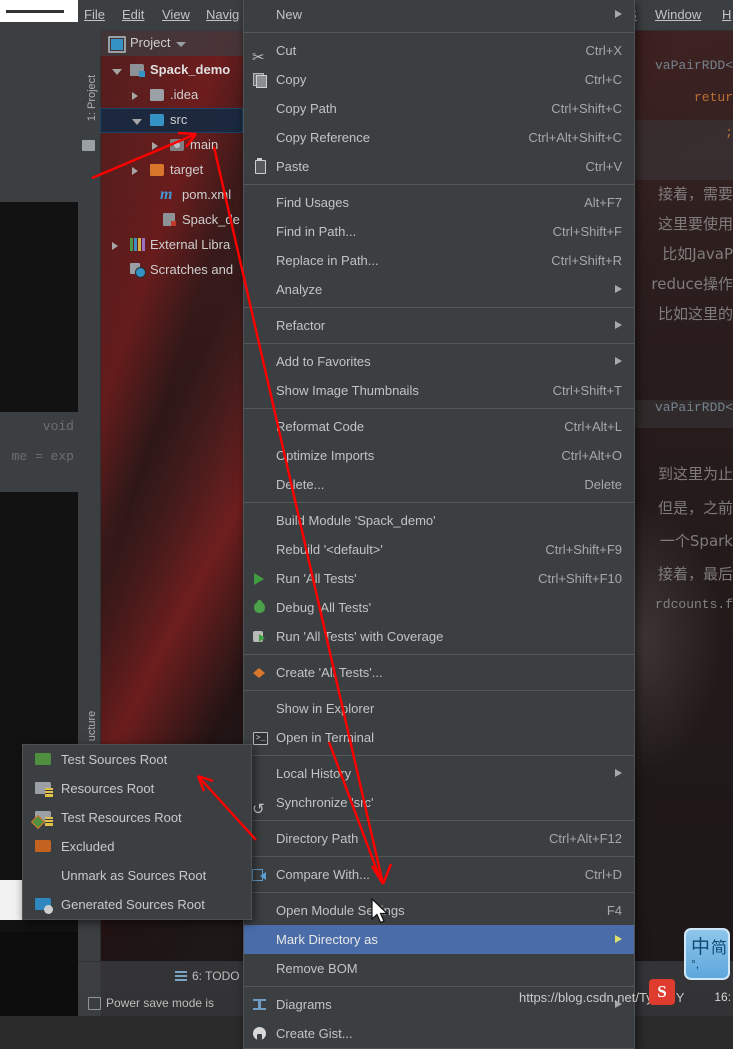  Describe the element at coordinates (439, 484) in the screenshot. I see `menu-item-delete: Delete... Delete` at that location.